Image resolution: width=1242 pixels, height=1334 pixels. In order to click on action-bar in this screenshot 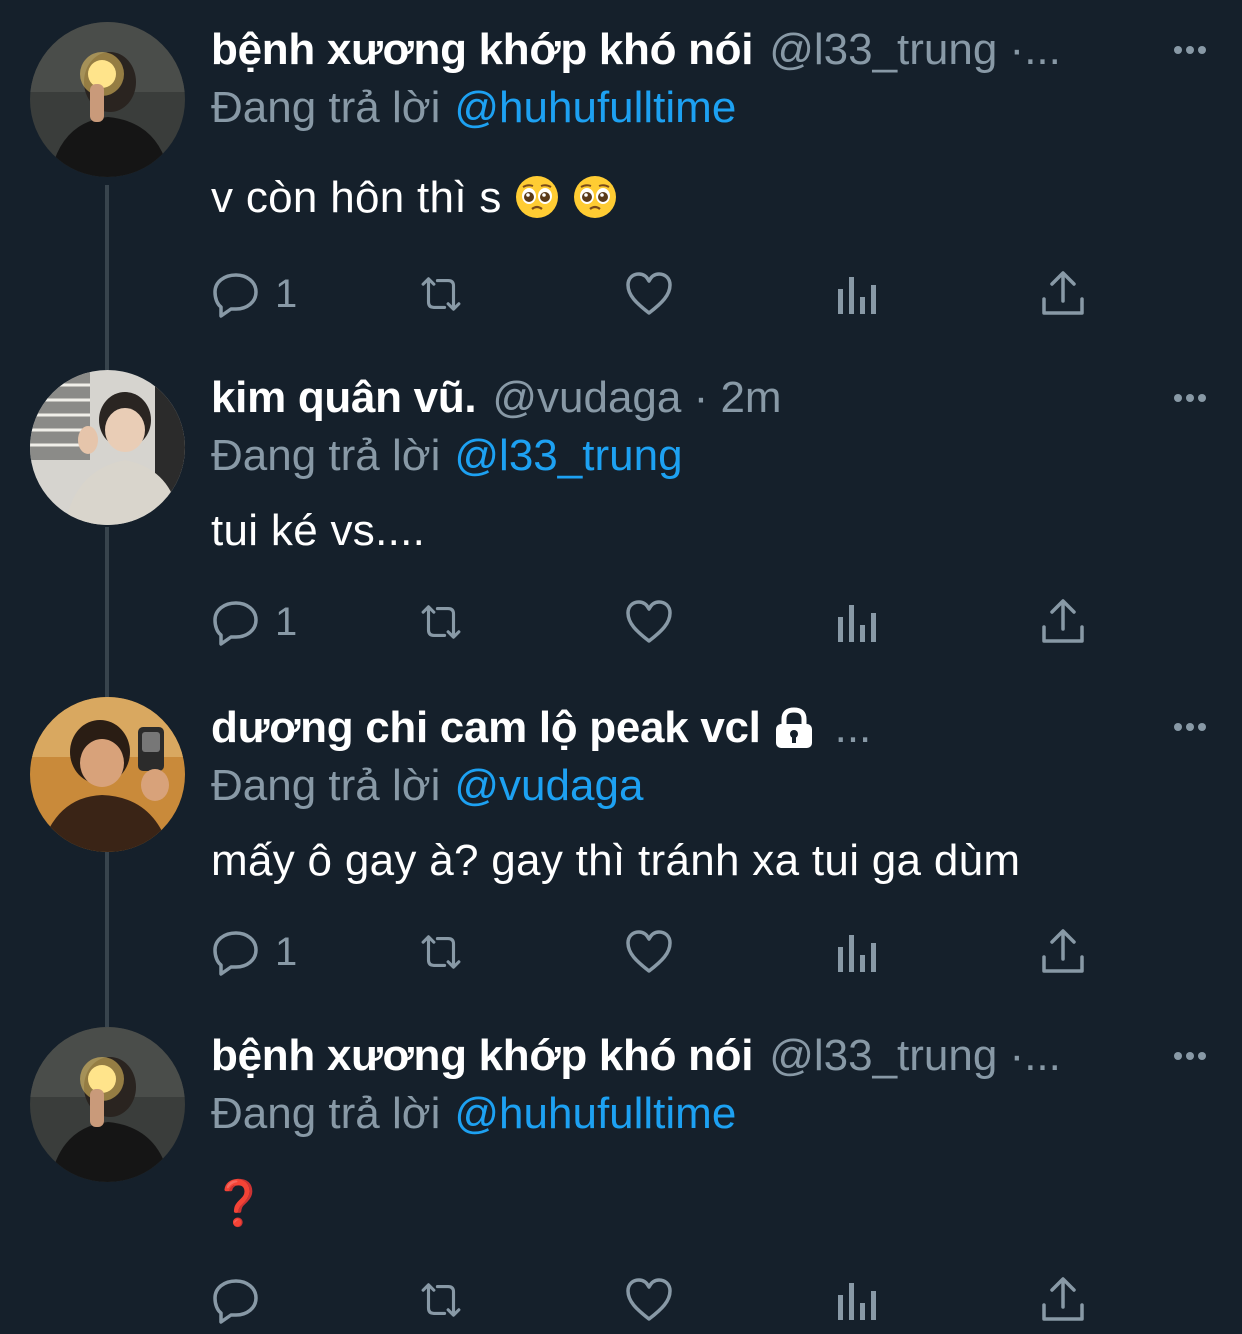, I will do `click(661, 1300)`.